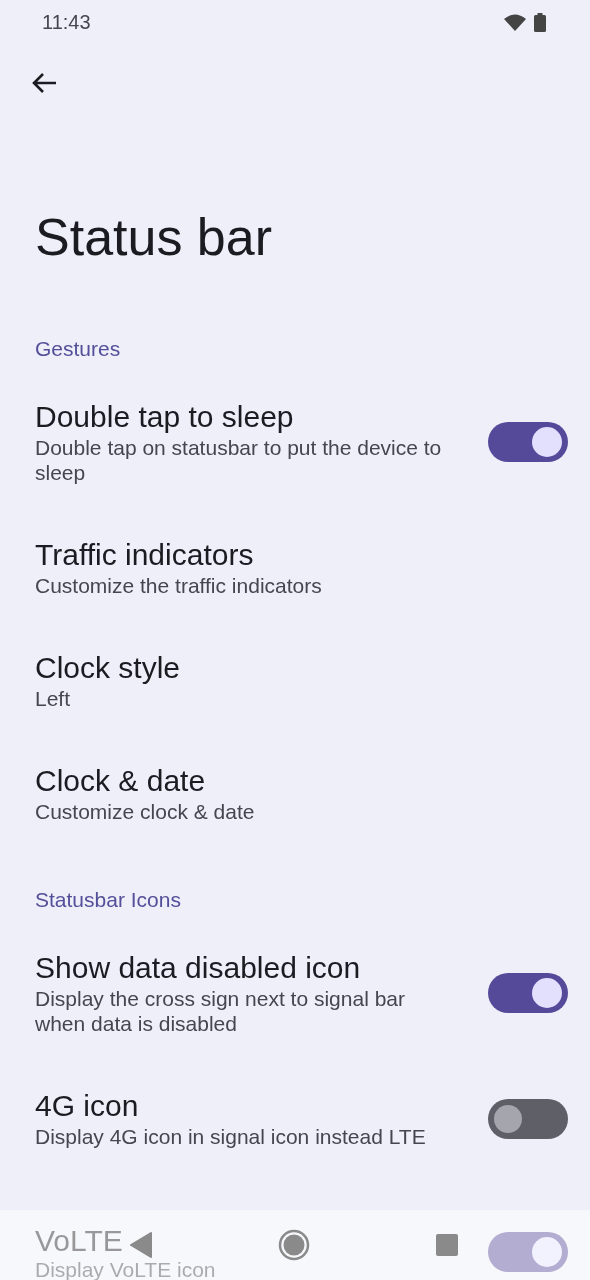  Describe the element at coordinates (515, 22) in the screenshot. I see `wifi-icon` at that location.